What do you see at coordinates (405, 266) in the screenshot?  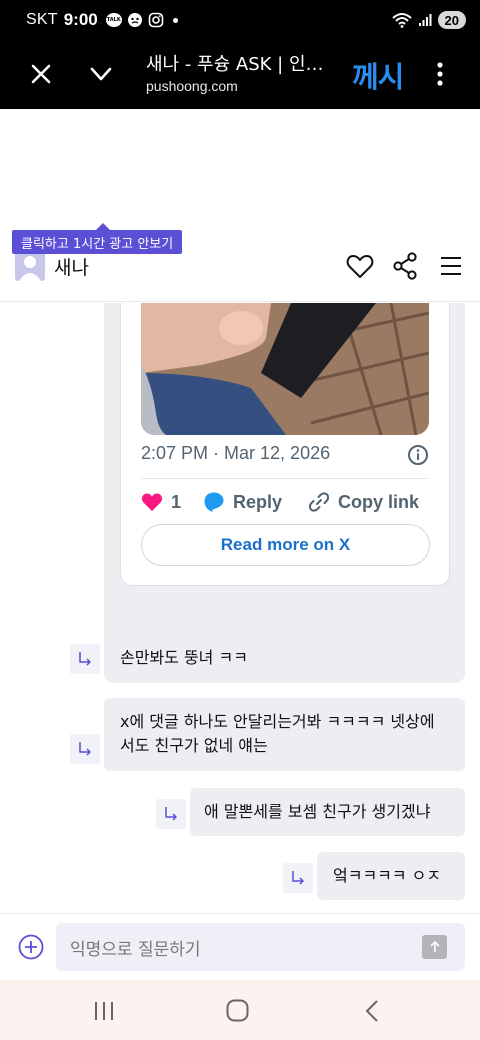 I see `share-icon` at bounding box center [405, 266].